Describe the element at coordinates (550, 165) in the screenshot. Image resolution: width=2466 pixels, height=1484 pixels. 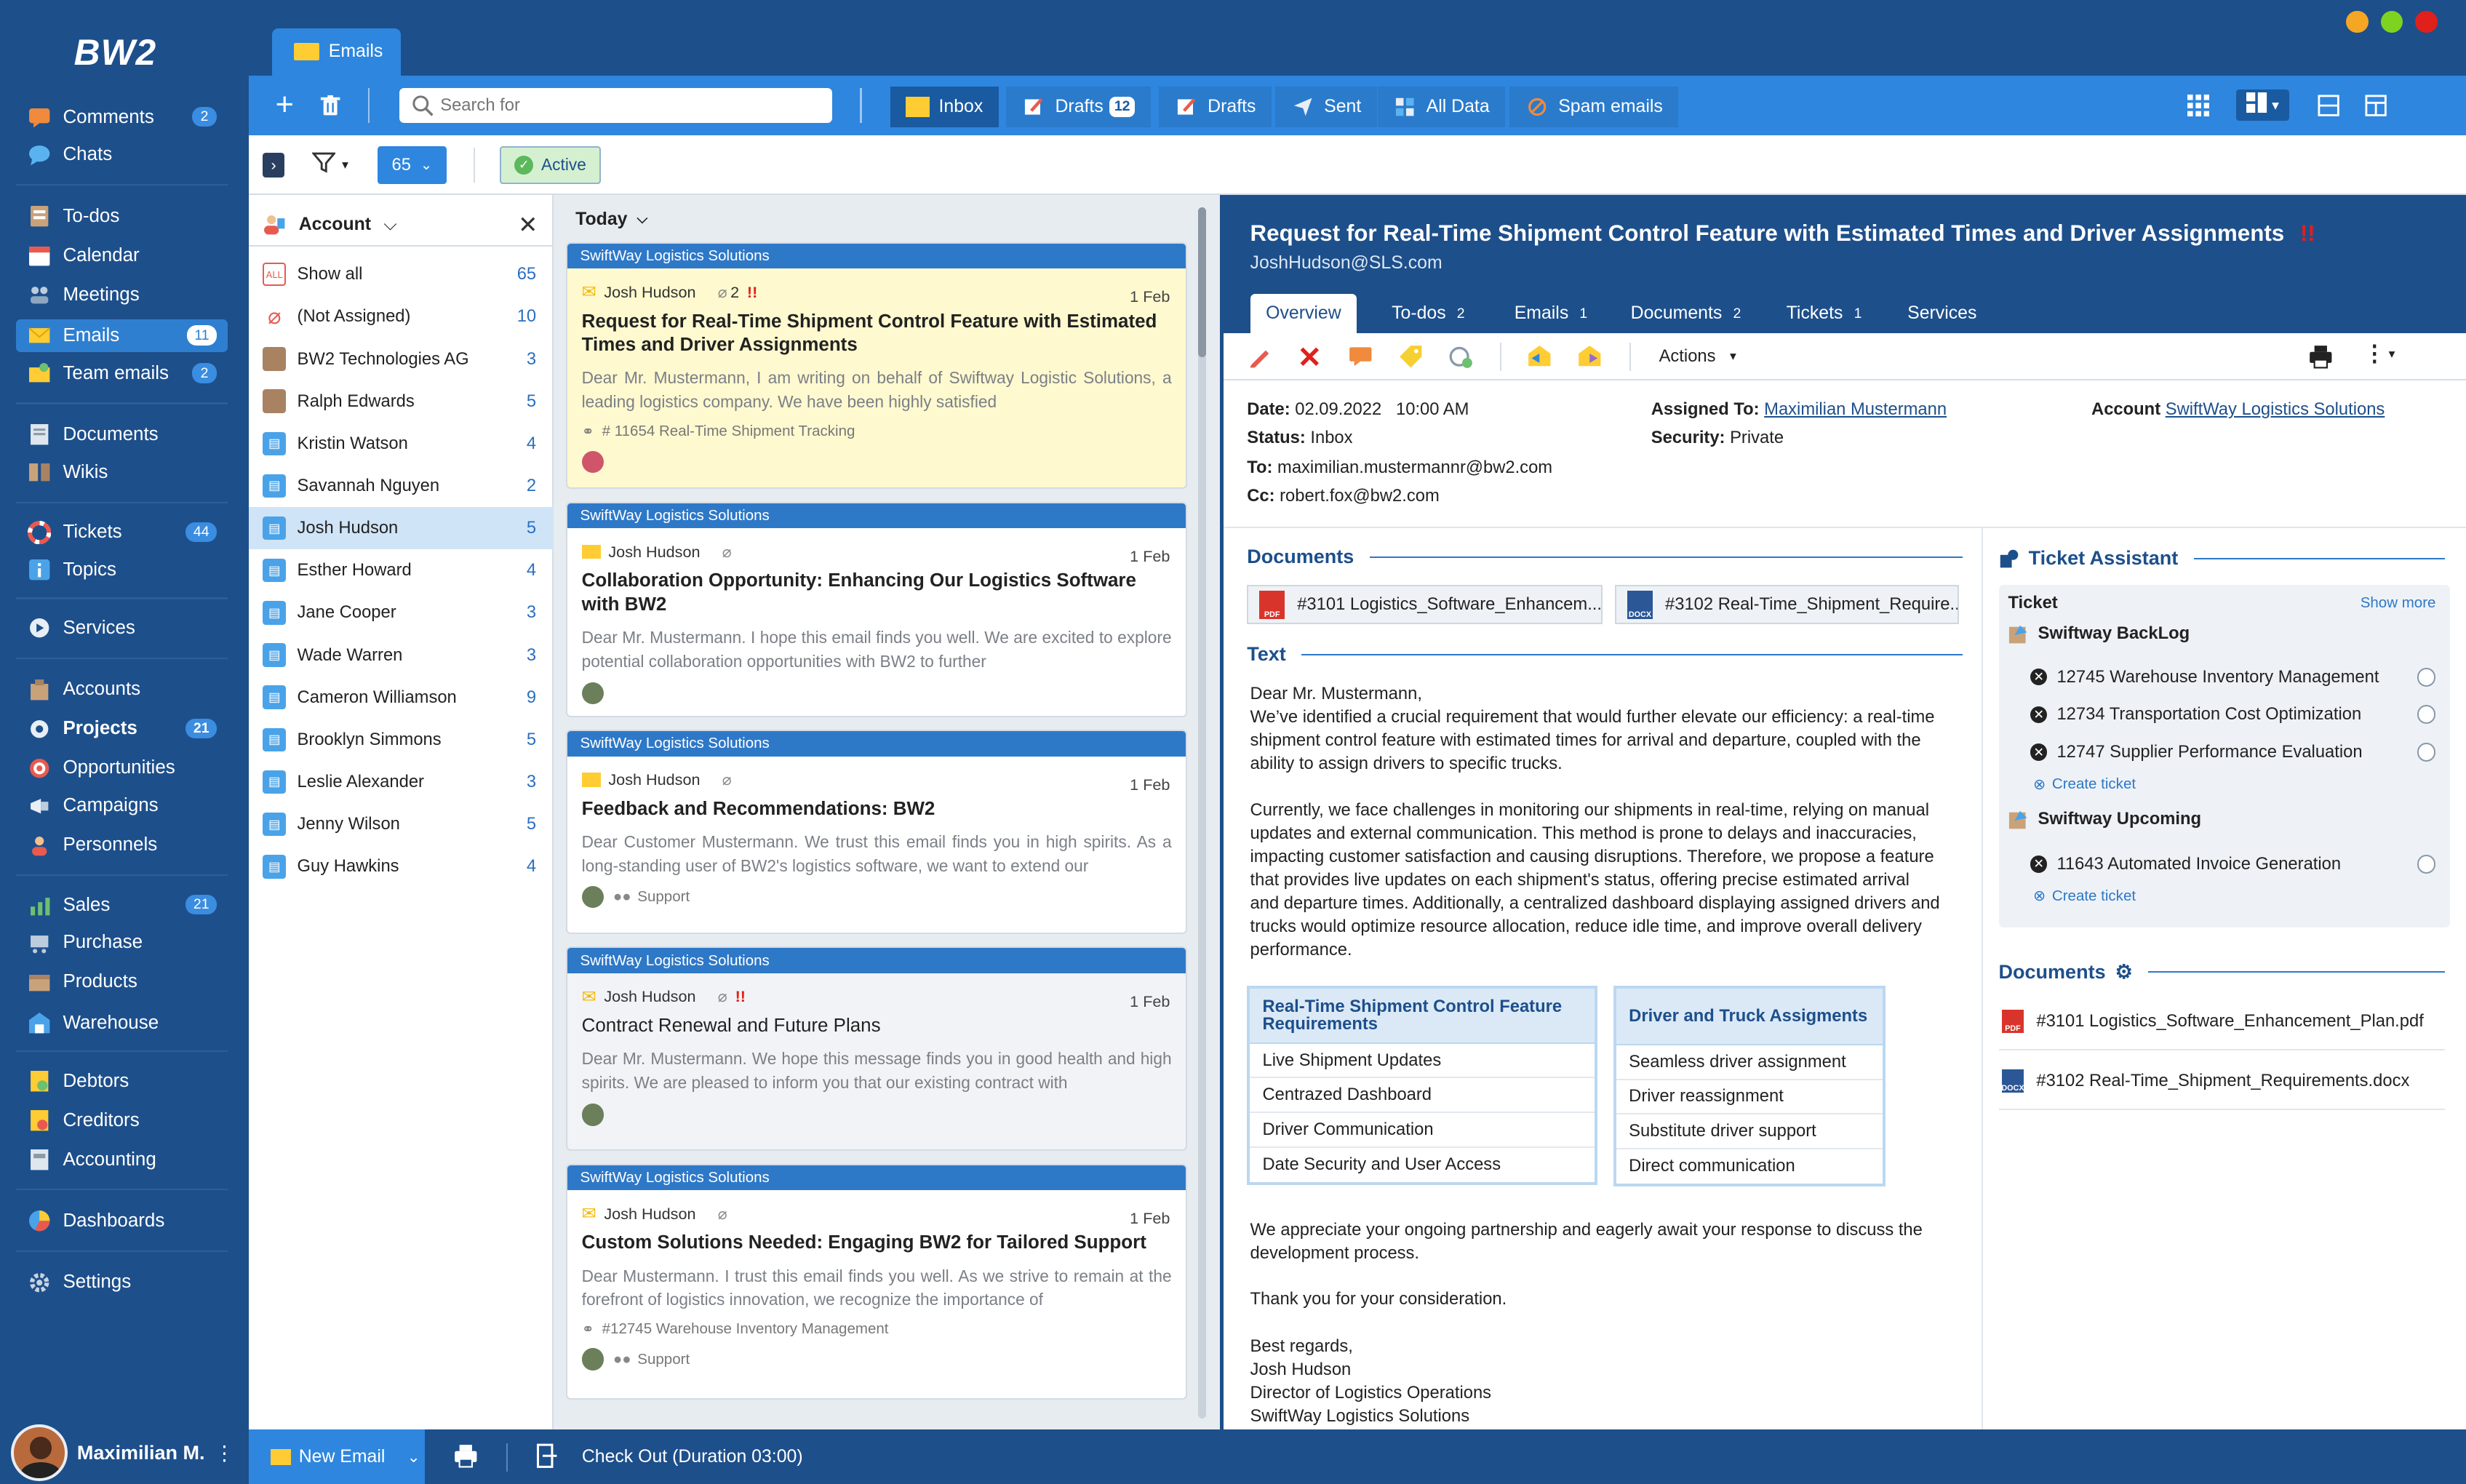
I see `active-filter-chip: ✓ Active` at that location.